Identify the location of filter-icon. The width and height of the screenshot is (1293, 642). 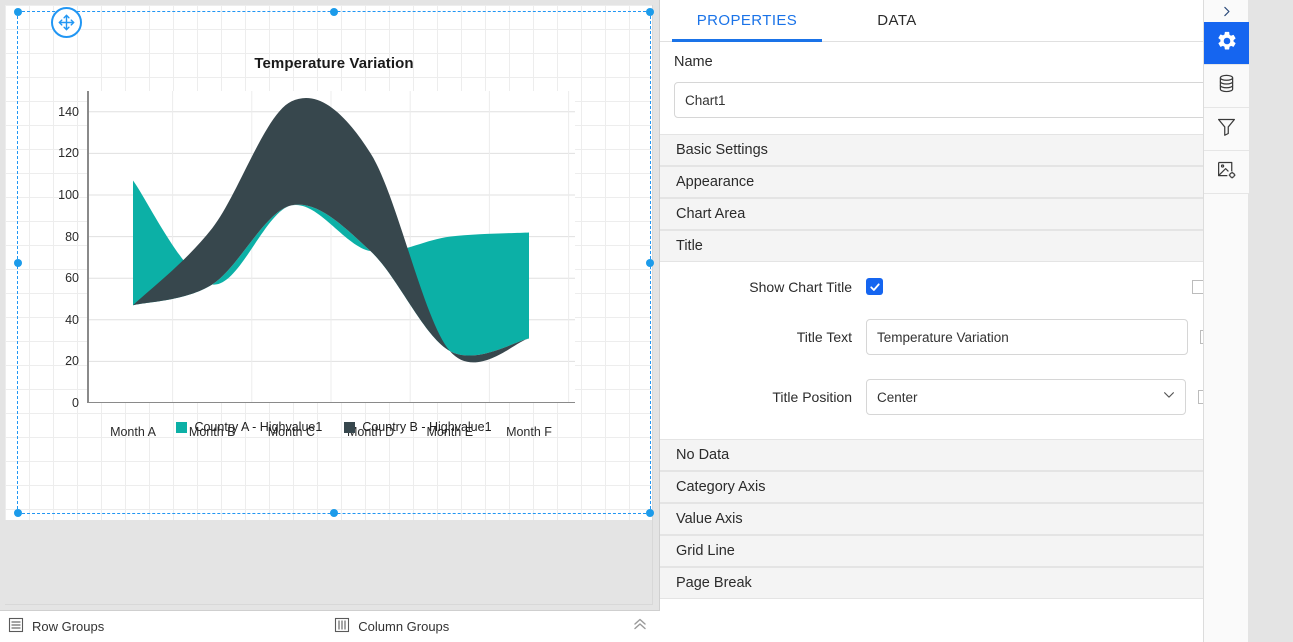
(1226, 129).